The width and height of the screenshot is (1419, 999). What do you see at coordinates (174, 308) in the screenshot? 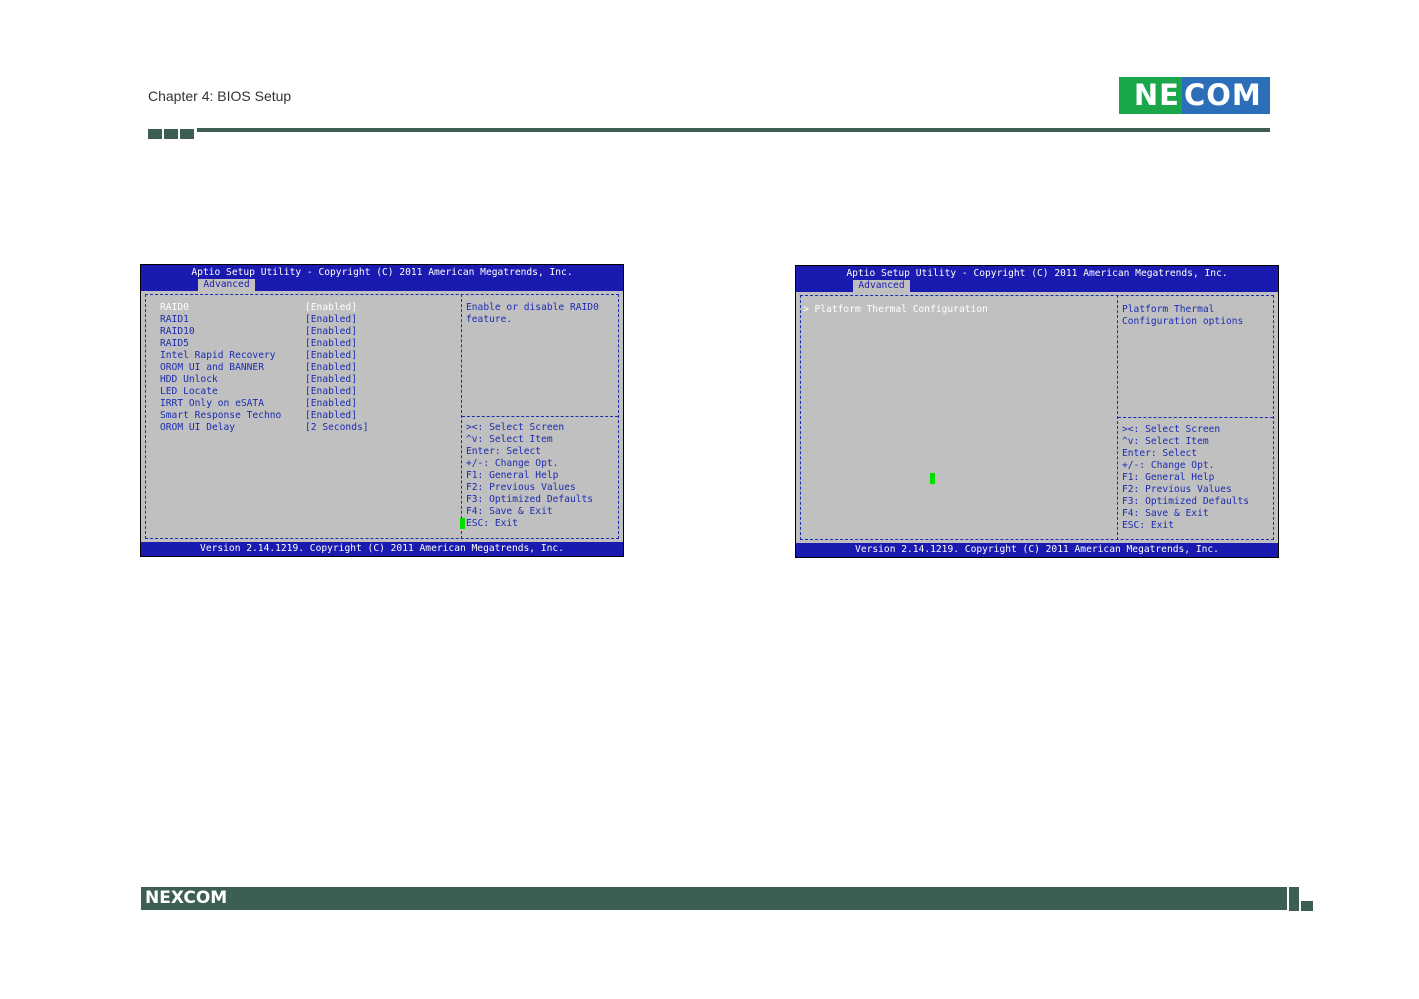
I see `menu-item-label: RAID0` at bounding box center [174, 308].